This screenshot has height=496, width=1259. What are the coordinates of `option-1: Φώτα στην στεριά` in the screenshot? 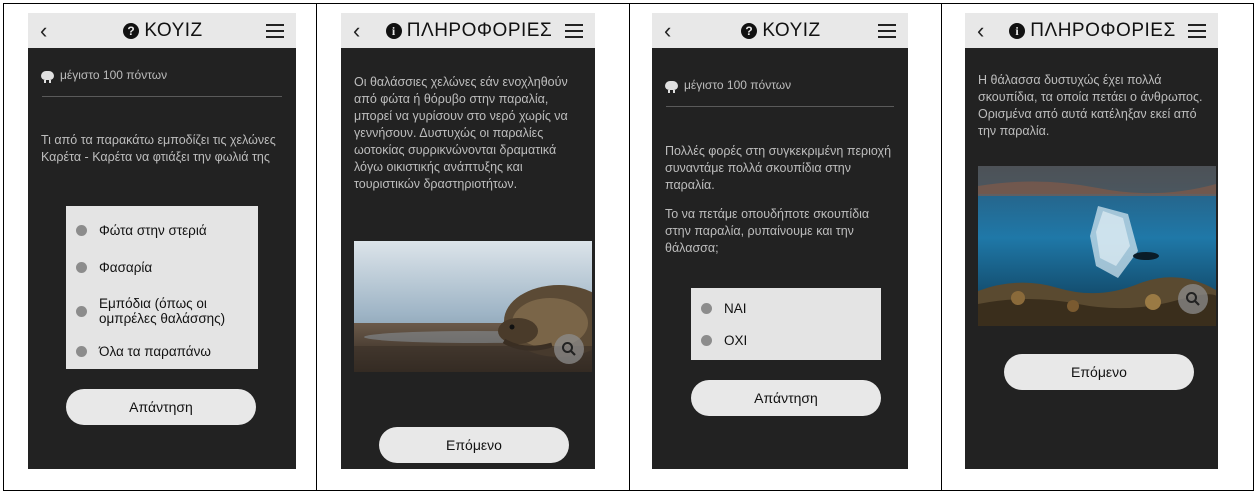 It's located at (162, 230).